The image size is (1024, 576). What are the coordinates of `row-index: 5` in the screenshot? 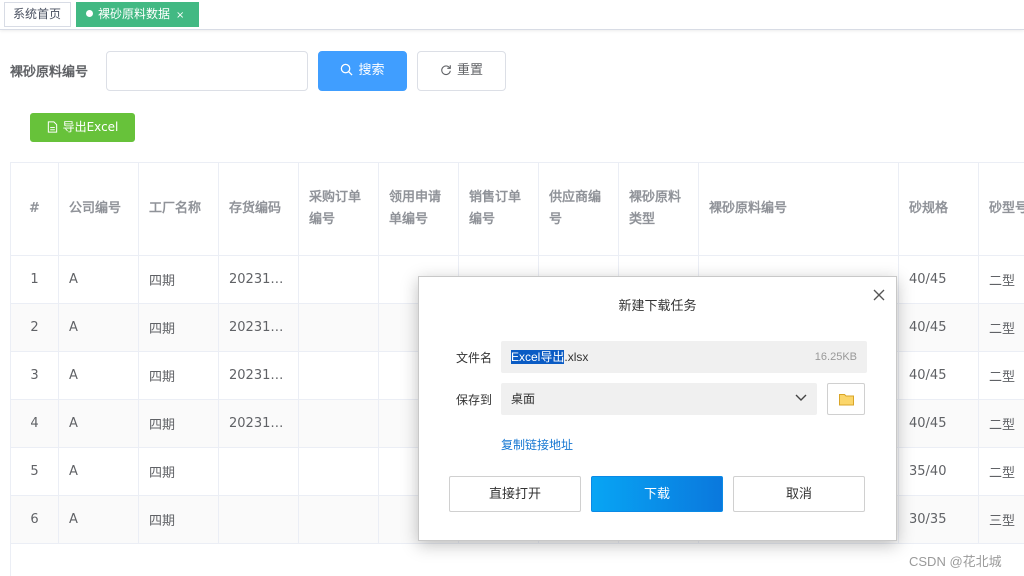 It's located at (35, 471).